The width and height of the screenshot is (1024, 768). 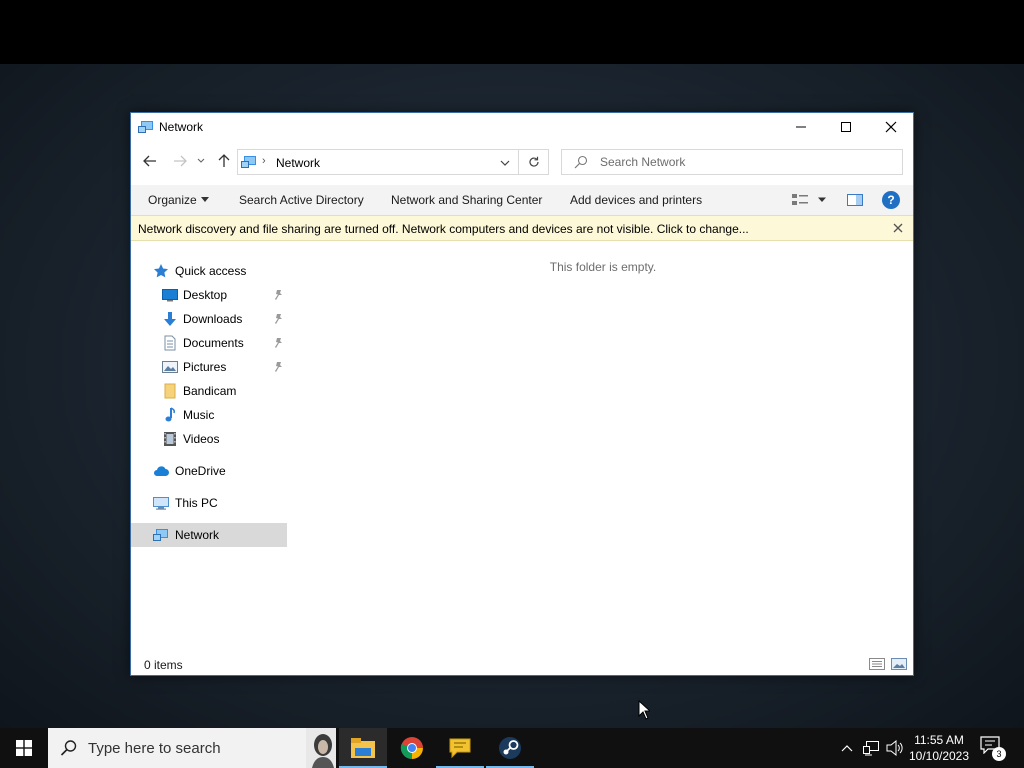 I want to click on start-button, so click(x=24, y=748).